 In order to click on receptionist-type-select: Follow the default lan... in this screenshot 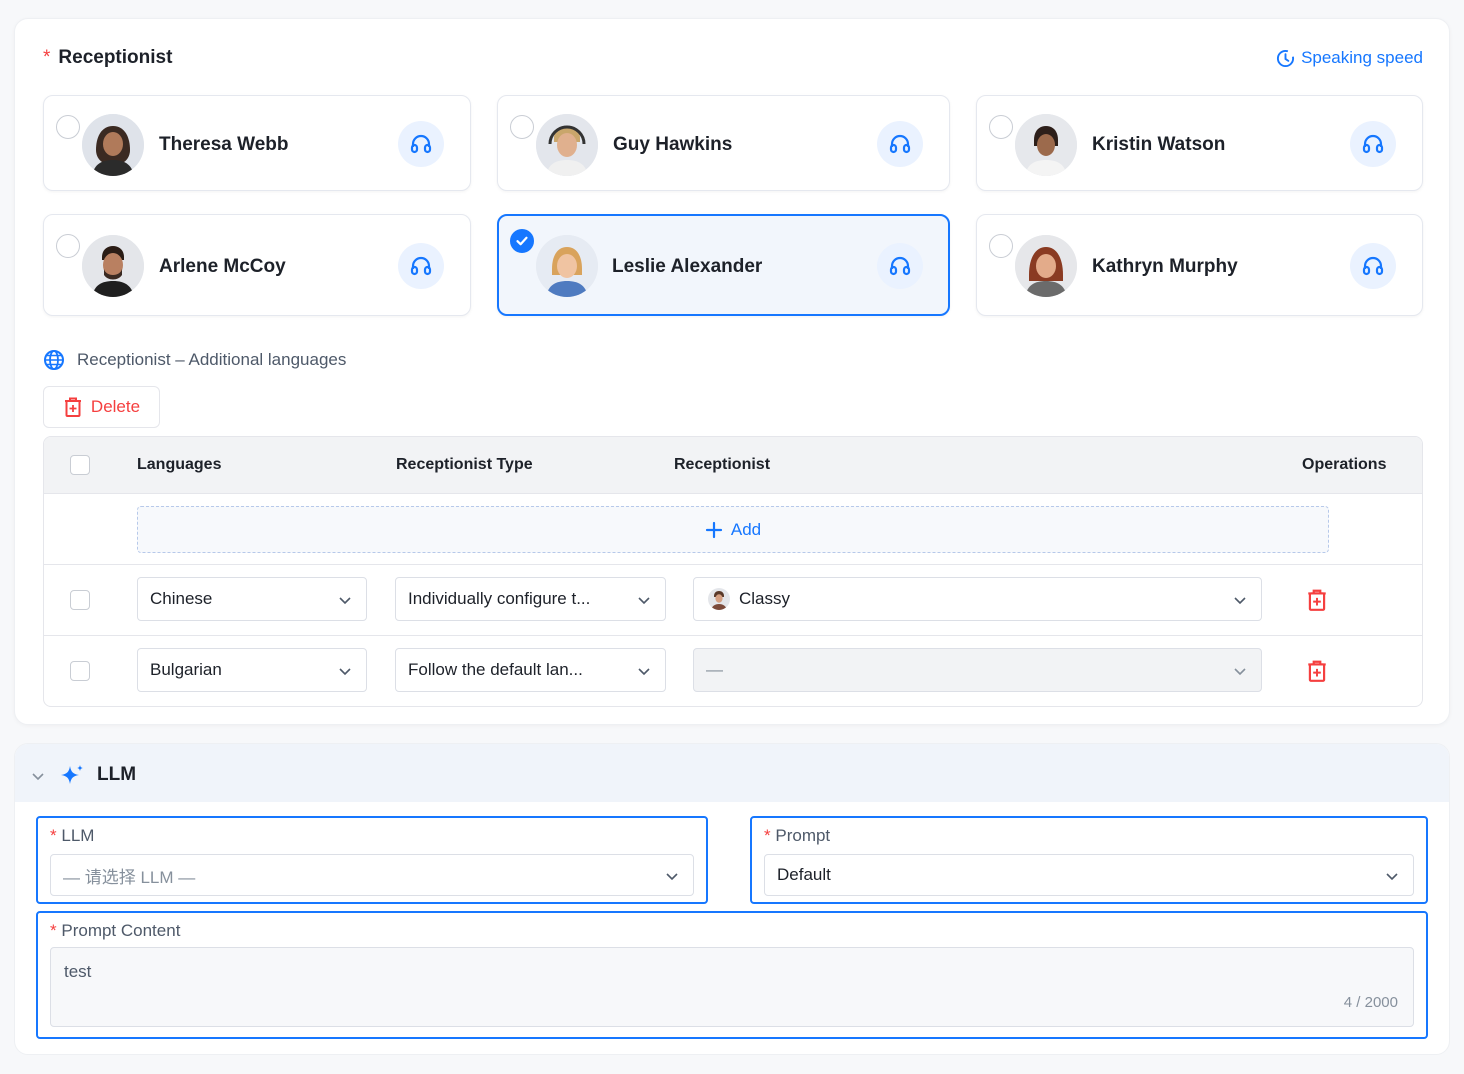, I will do `click(530, 670)`.